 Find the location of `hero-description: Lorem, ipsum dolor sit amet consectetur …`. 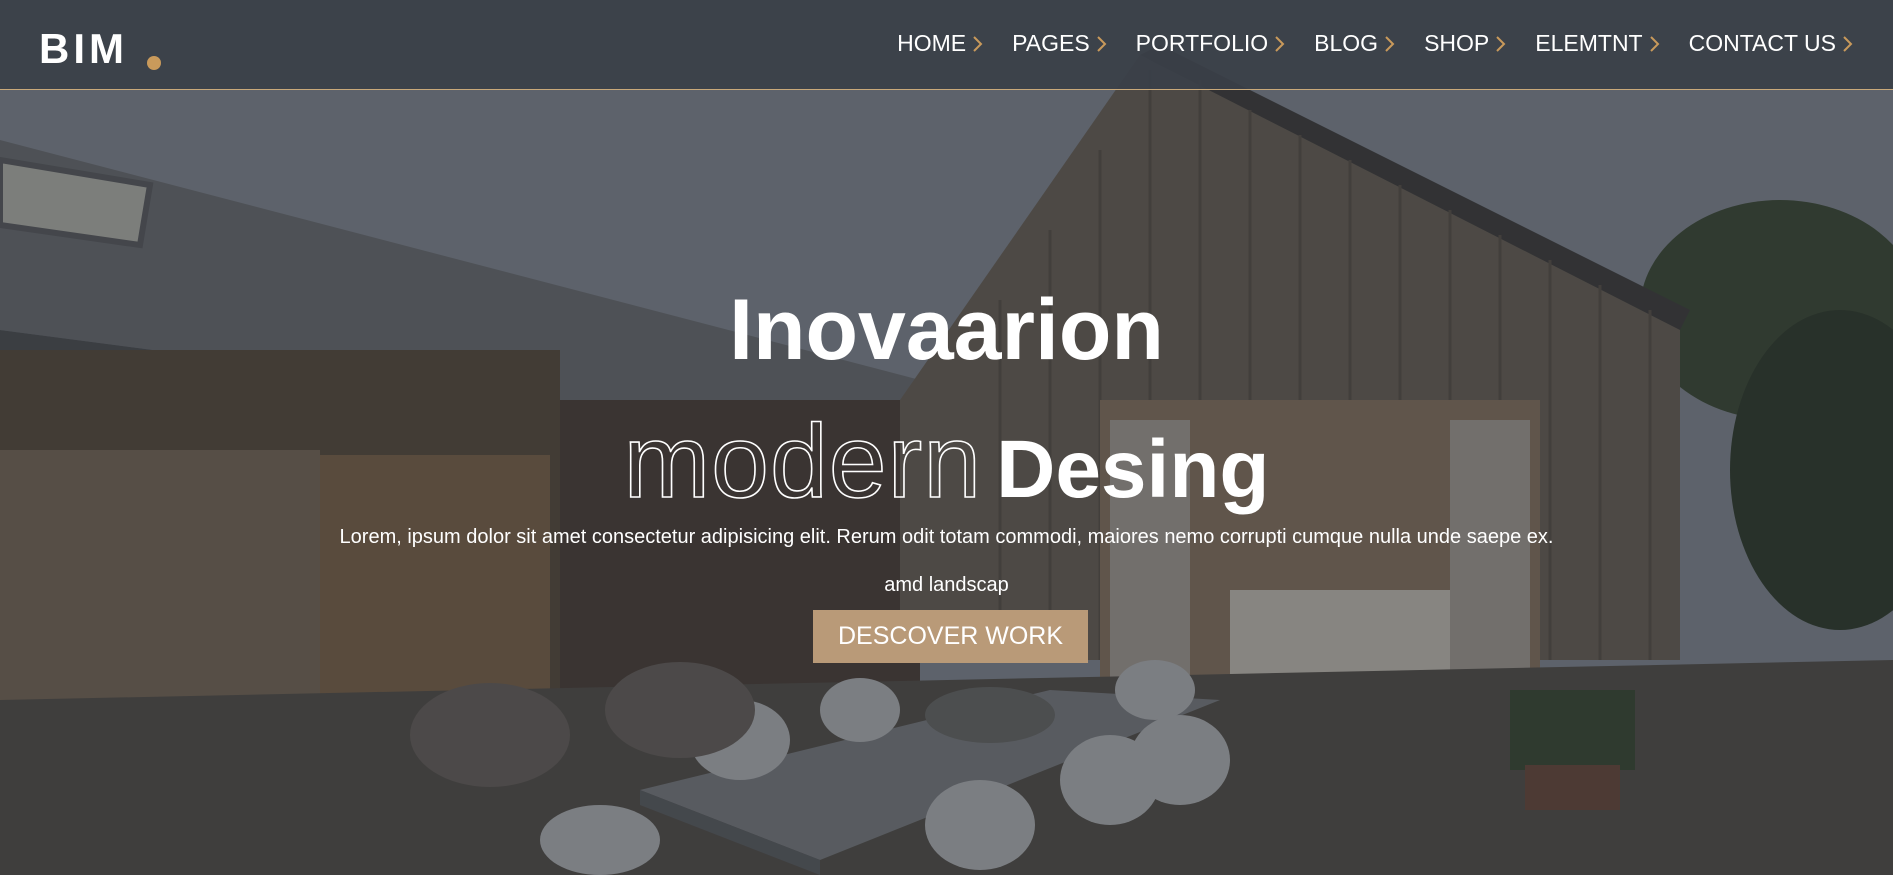

hero-description: Lorem, ipsum dolor sit amet consectetur … is located at coordinates (946, 537).